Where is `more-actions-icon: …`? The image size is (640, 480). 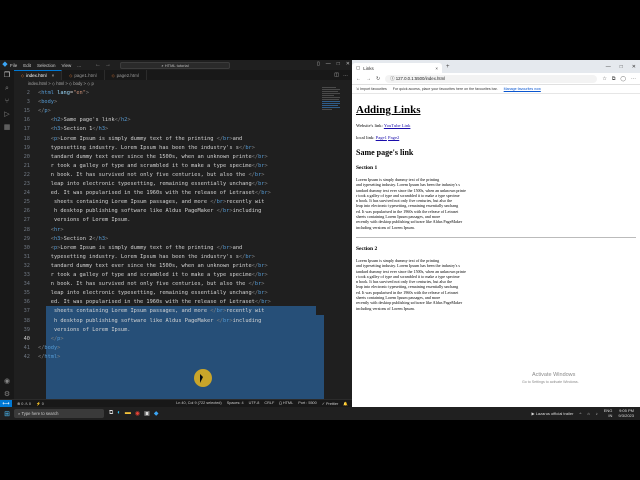 more-actions-icon: … is located at coordinates (345, 75).